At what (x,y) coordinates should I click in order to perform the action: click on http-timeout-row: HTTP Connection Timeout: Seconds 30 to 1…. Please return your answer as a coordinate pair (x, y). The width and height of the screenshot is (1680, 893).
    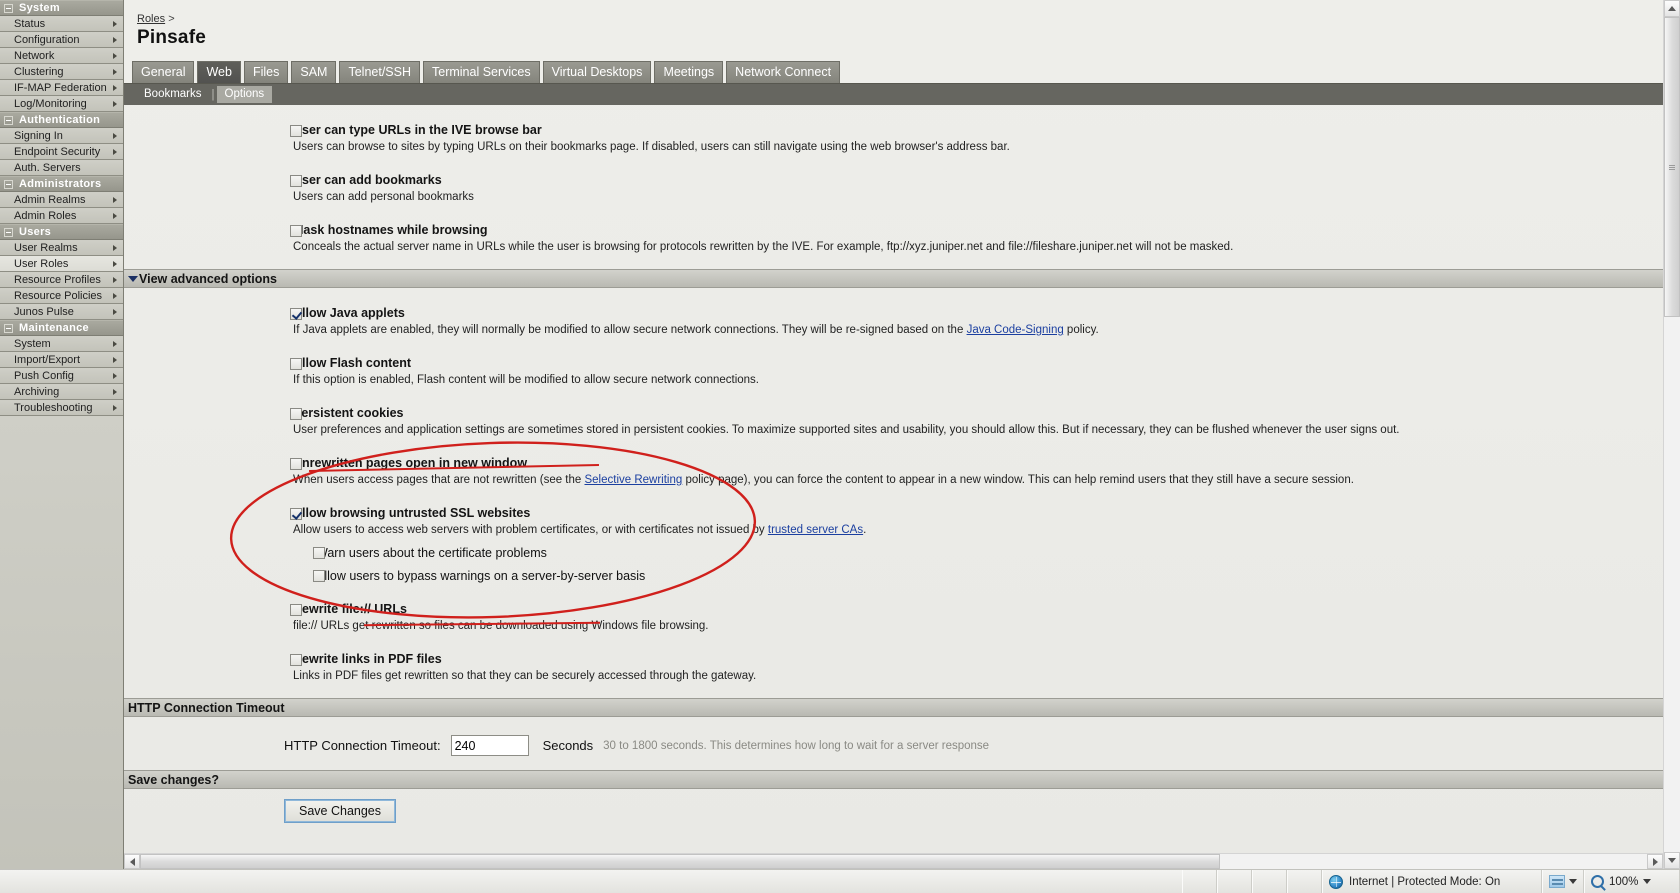
    Looking at the image, I should click on (893, 745).